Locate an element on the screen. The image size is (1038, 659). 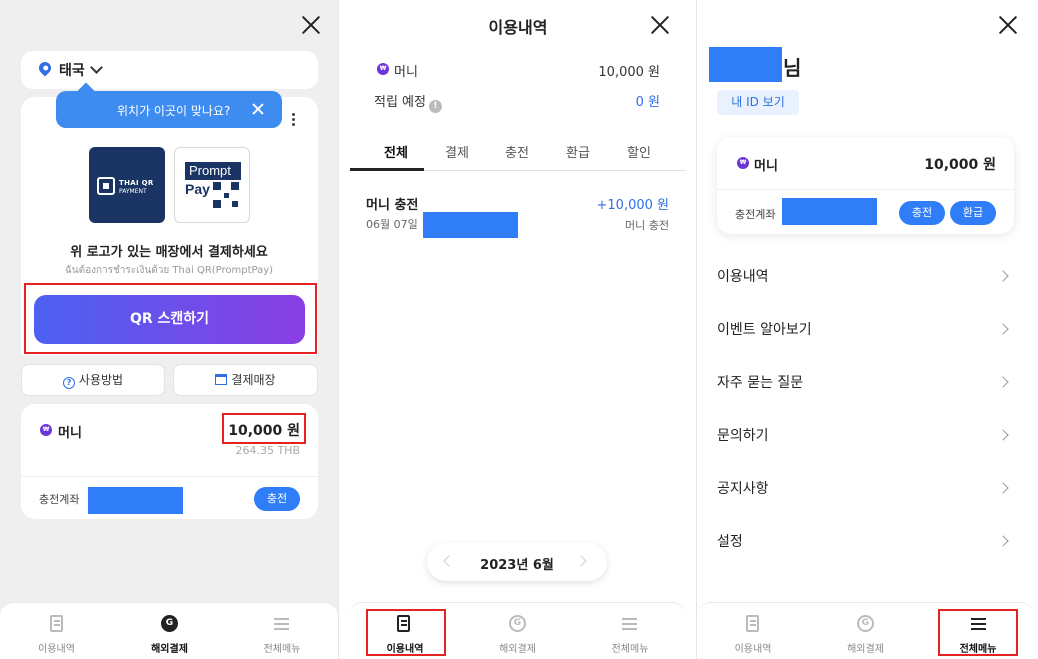
money-thb: 264.35 THB is located at coordinates (267, 450).